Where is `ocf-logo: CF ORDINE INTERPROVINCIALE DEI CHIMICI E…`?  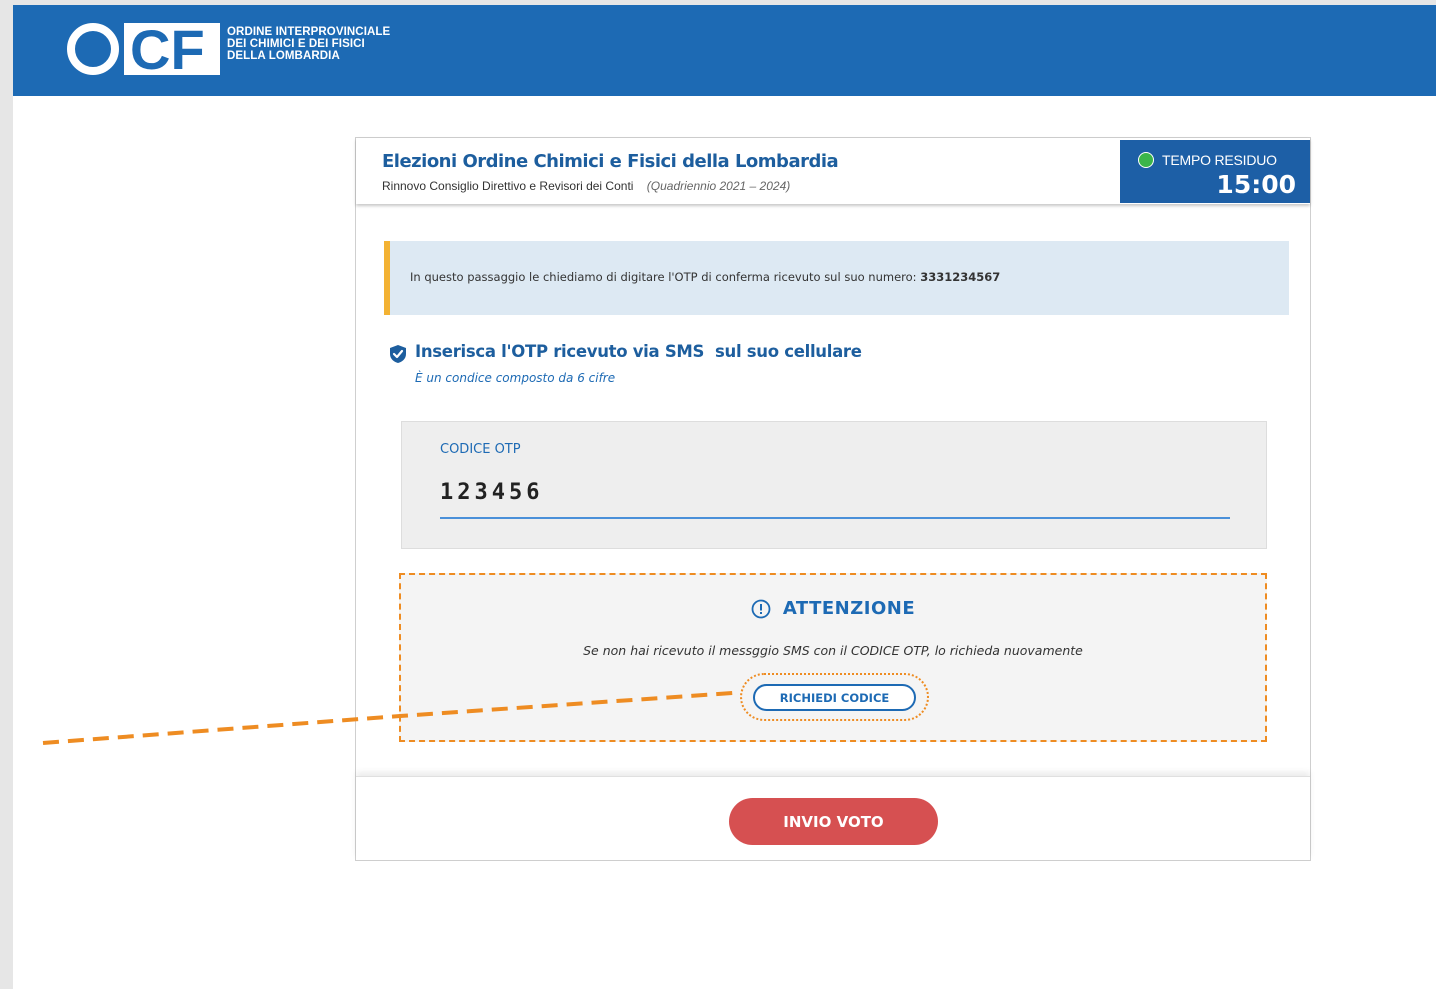 ocf-logo: CF ORDINE INTERPROVINCIALE DEI CHIMICI E… is located at coordinates (228, 49).